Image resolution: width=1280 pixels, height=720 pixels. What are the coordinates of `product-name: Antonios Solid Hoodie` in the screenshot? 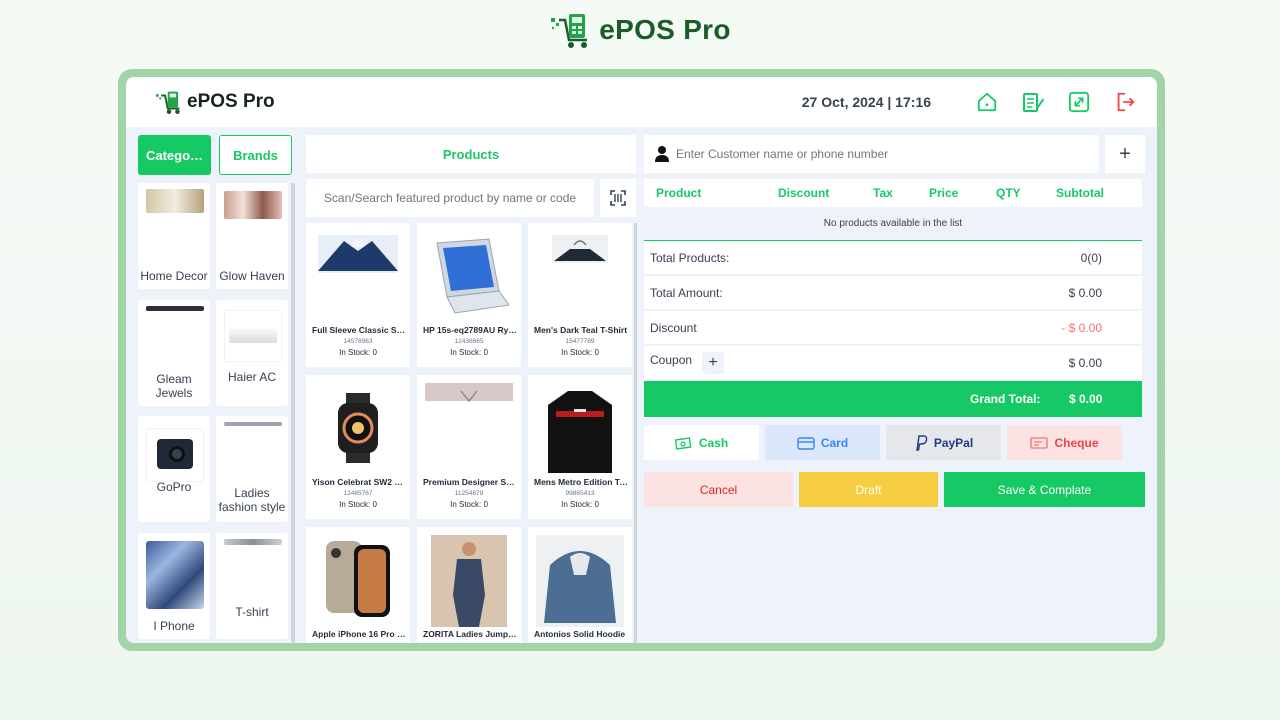 It's located at (580, 634).